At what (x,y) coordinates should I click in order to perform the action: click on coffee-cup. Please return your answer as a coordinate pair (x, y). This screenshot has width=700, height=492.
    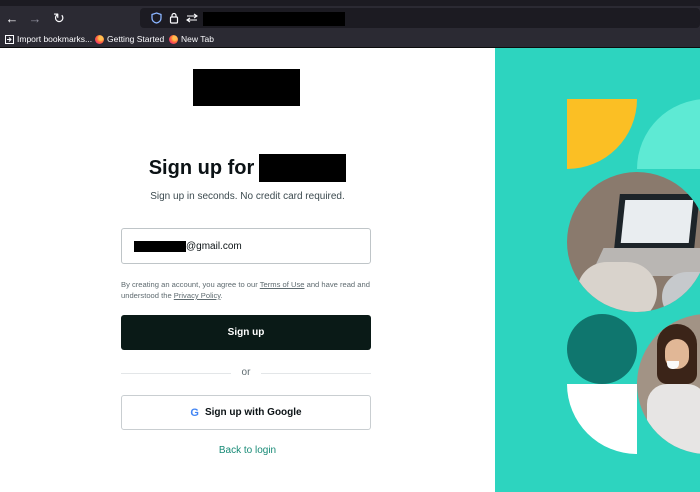
    Looking at the image, I should click on (673, 365).